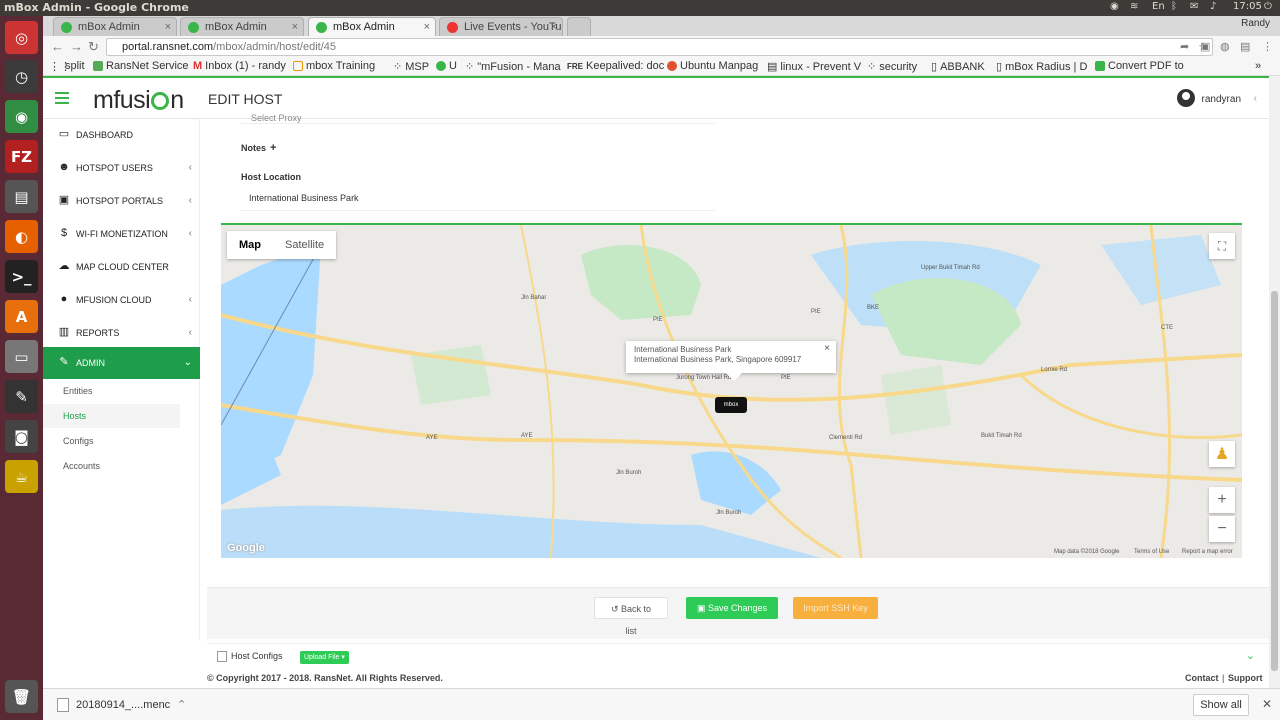 The image size is (1280, 720). What do you see at coordinates (21, 76) in the screenshot?
I see `clock-launcher-icon: ◷` at bounding box center [21, 76].